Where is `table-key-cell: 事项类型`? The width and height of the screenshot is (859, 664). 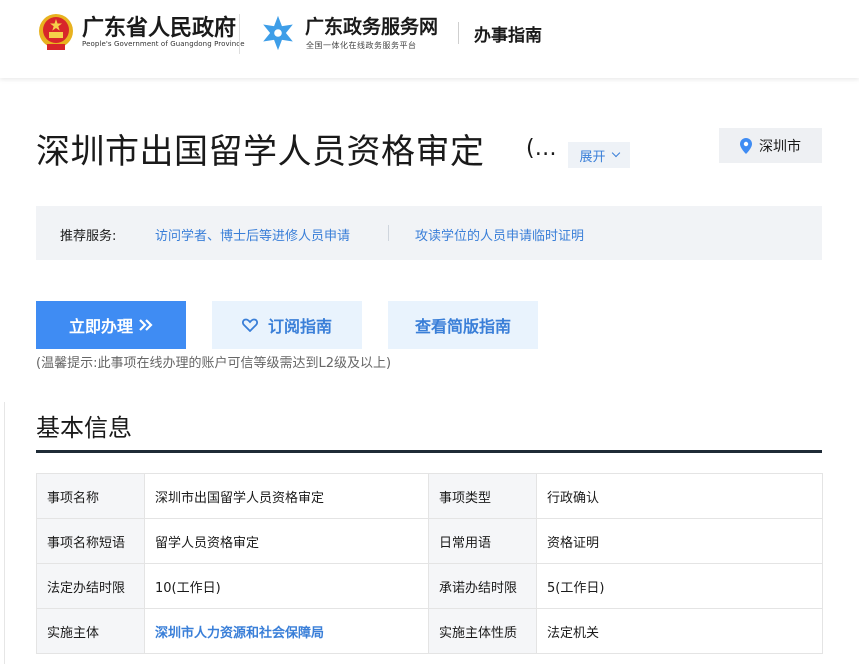
table-key-cell: 事项类型 is located at coordinates (482, 496).